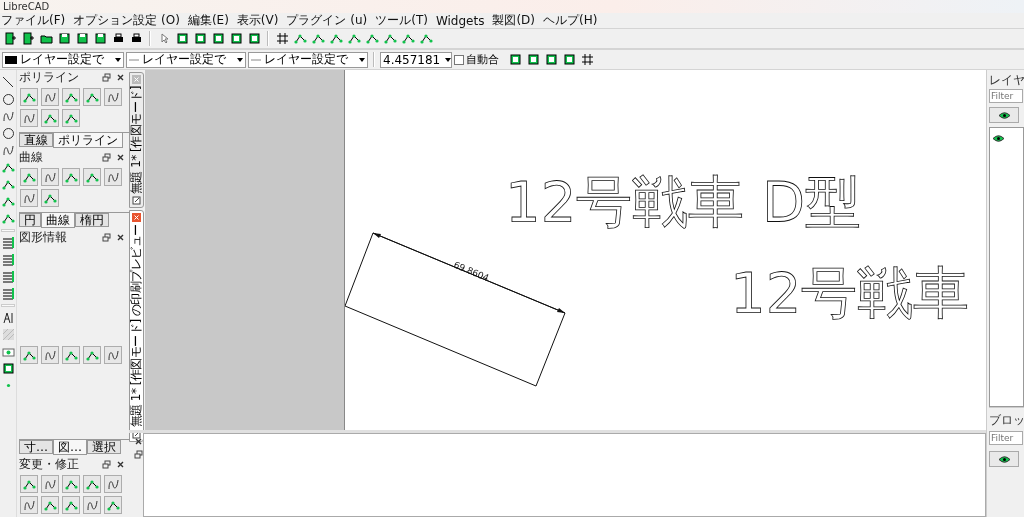 This screenshot has width=1024, height=517. I want to click on drawing-text: 12号戦車, so click(850, 292).